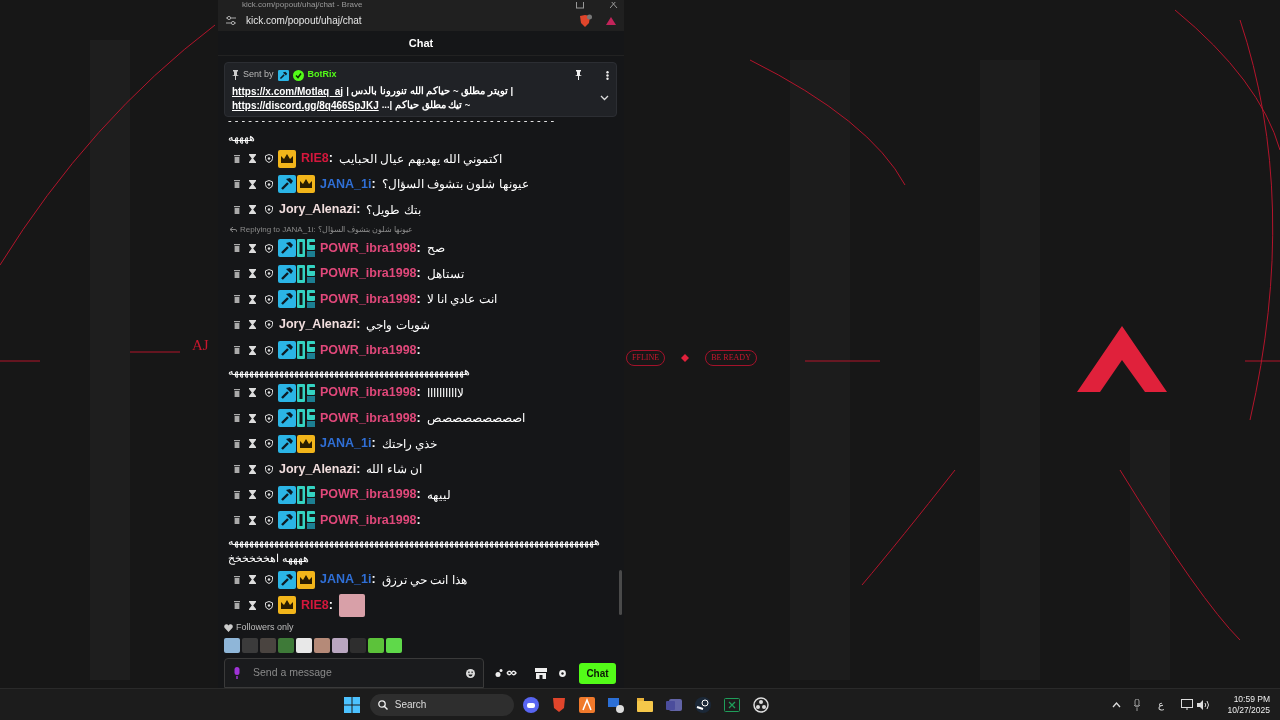 This screenshot has height=720, width=1280. Describe the element at coordinates (541, 673) in the screenshot. I see `store-icon` at that location.